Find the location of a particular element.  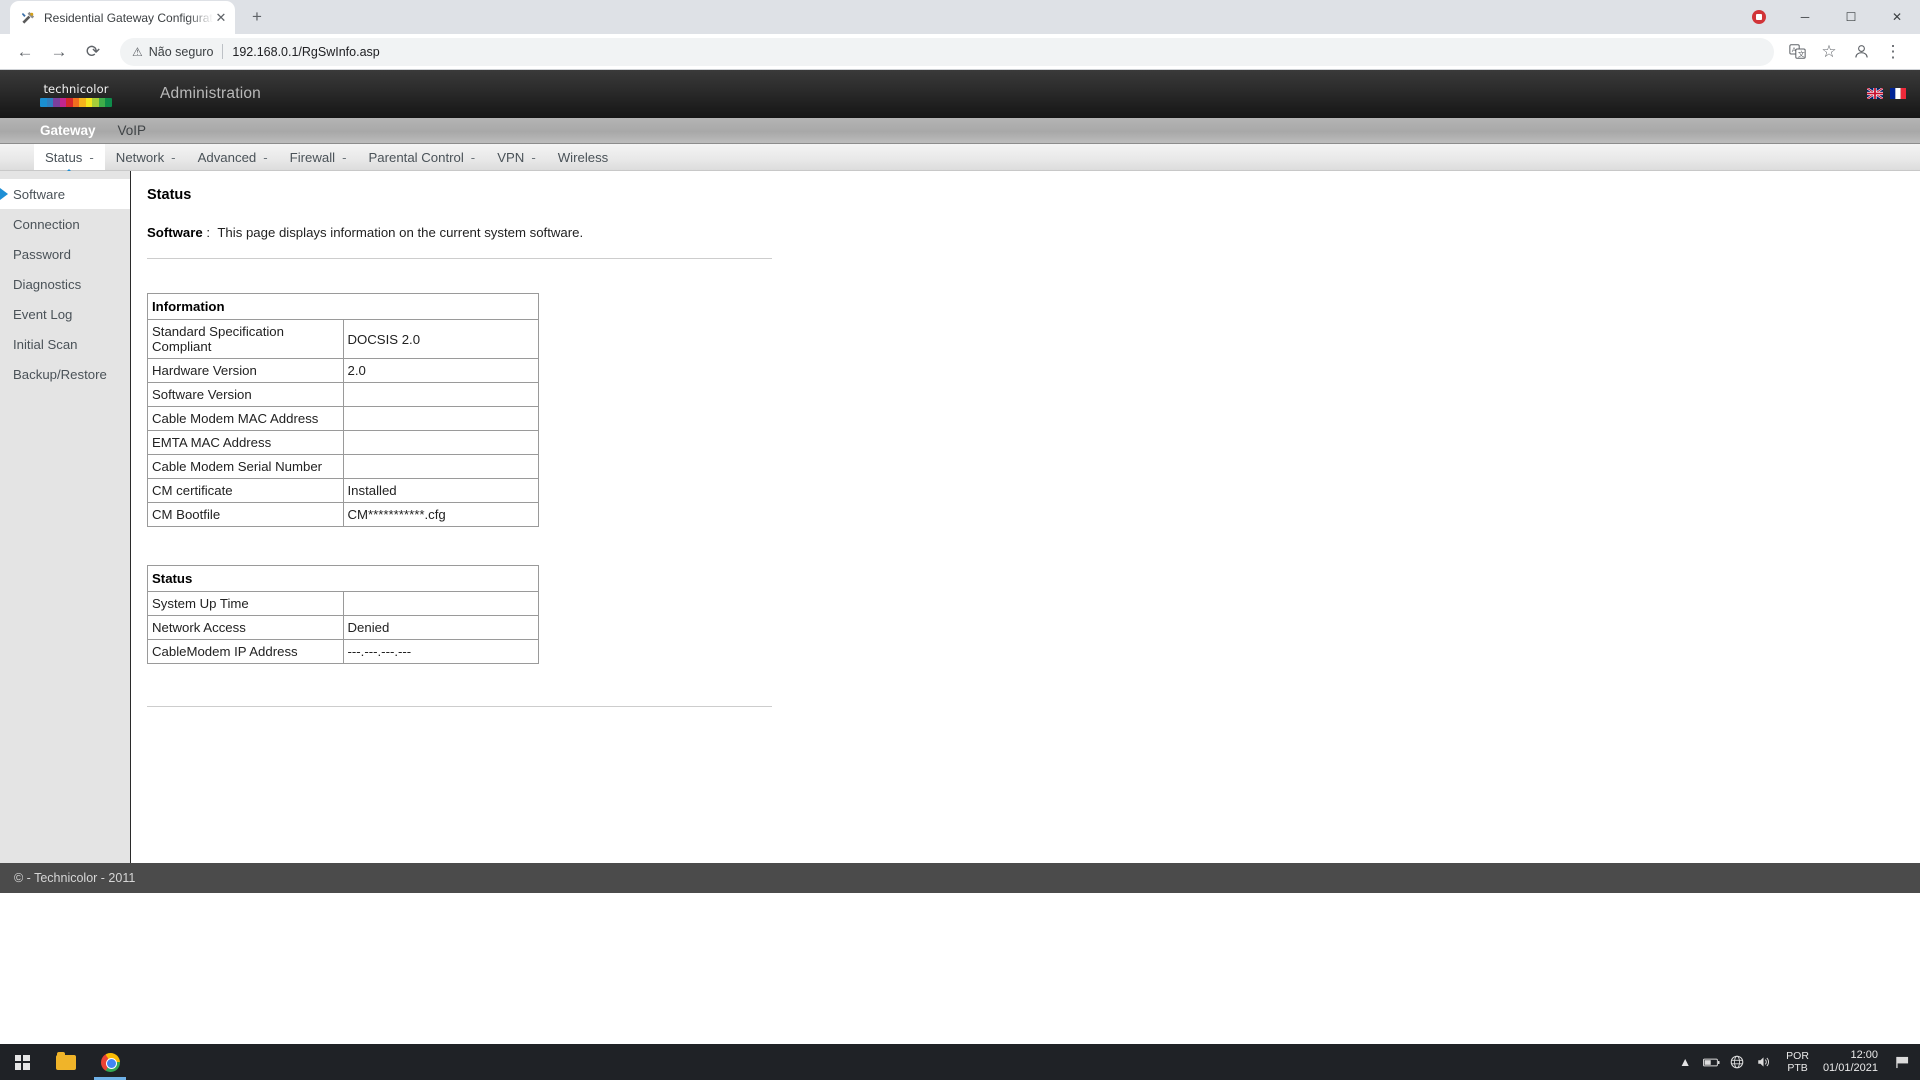

sidebar-item-connection: Connection is located at coordinates (65, 224).